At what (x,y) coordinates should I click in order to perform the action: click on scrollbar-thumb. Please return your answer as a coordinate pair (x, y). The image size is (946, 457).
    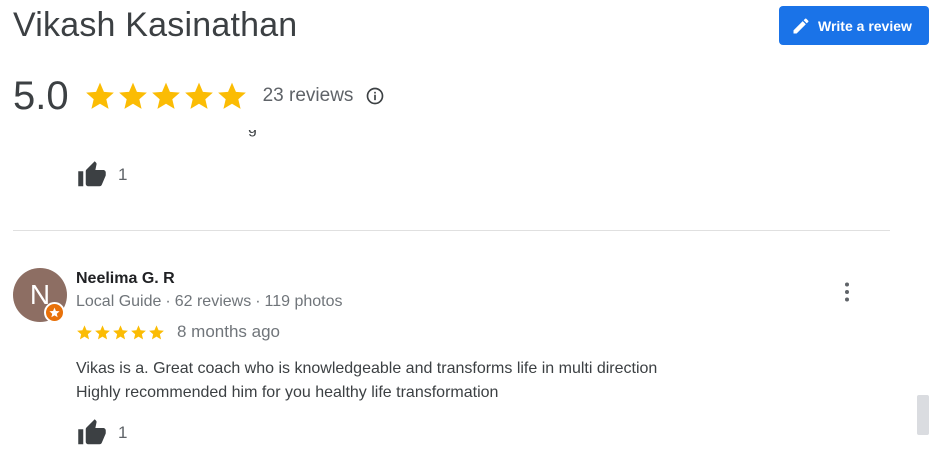
    Looking at the image, I should click on (923, 415).